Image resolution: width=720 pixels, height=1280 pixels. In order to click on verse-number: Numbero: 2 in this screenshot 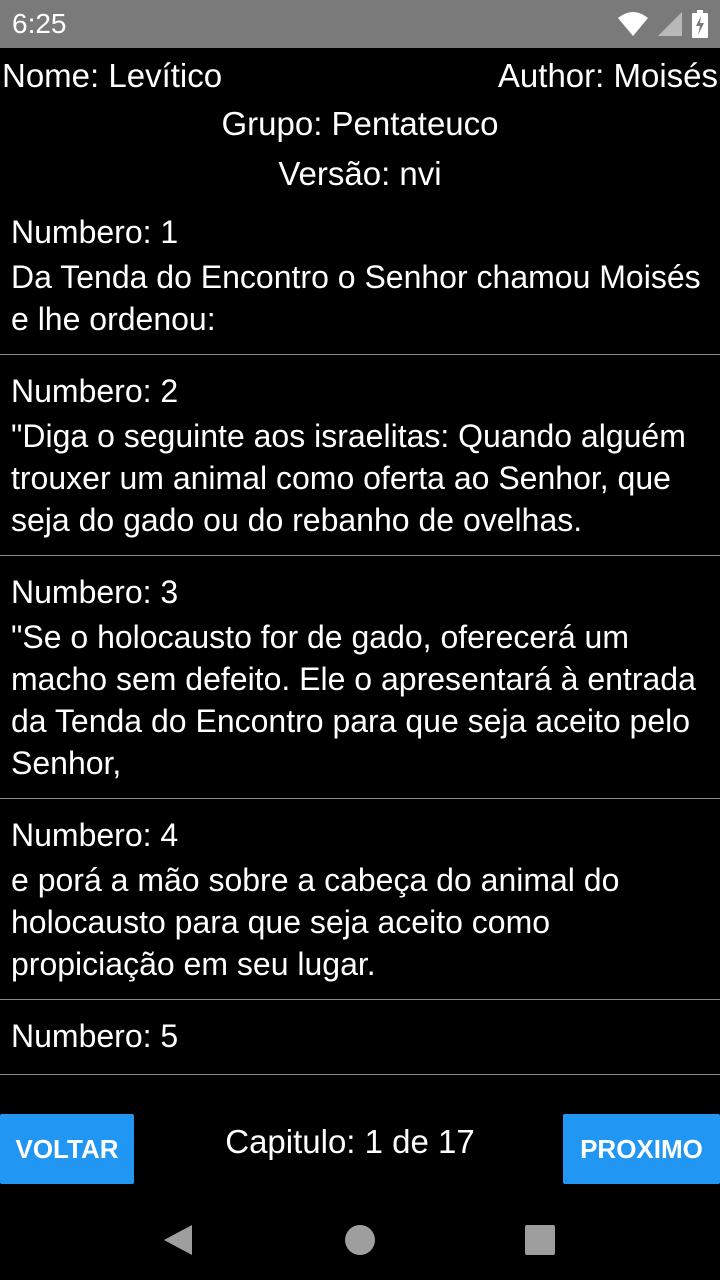, I will do `click(95, 391)`.